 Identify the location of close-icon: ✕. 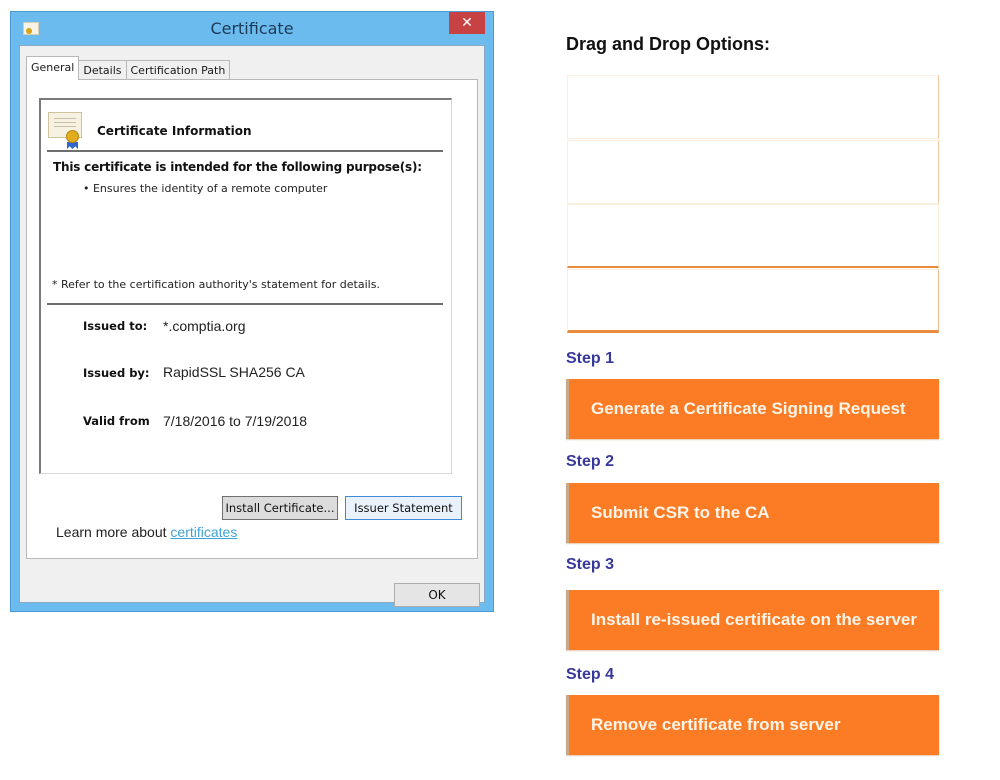
(467, 23).